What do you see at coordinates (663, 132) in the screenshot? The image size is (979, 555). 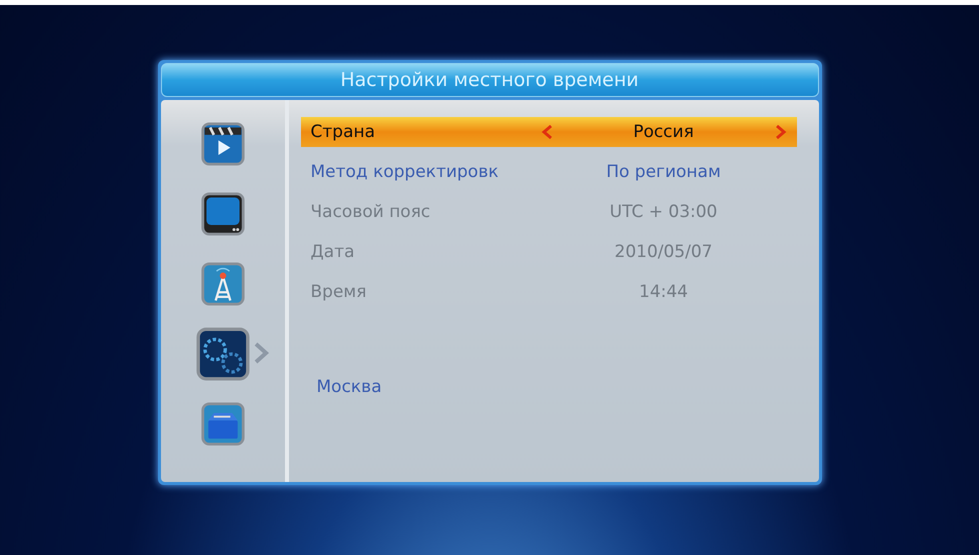 I see `setting-value: Россия` at bounding box center [663, 132].